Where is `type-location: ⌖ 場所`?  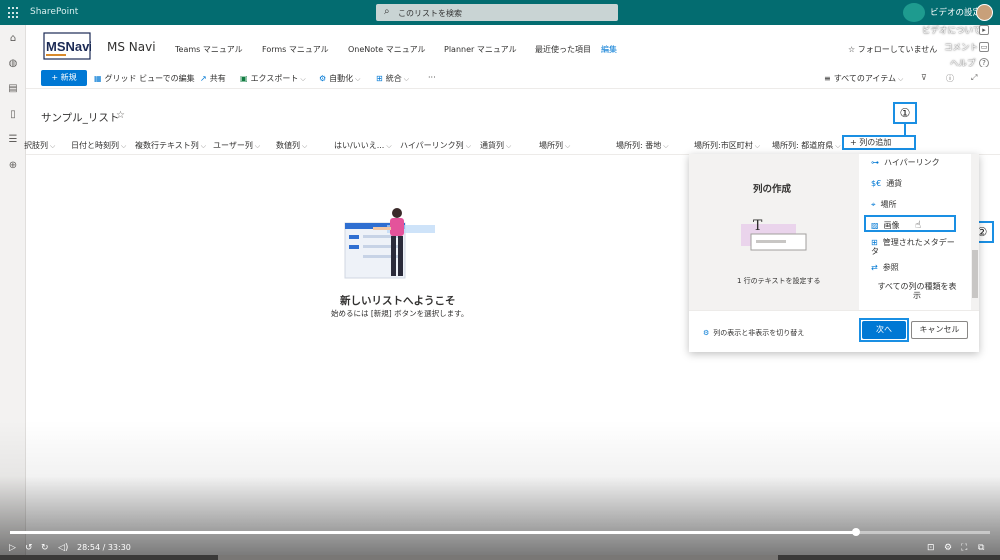 type-location: ⌖ 場所 is located at coordinates (884, 204).